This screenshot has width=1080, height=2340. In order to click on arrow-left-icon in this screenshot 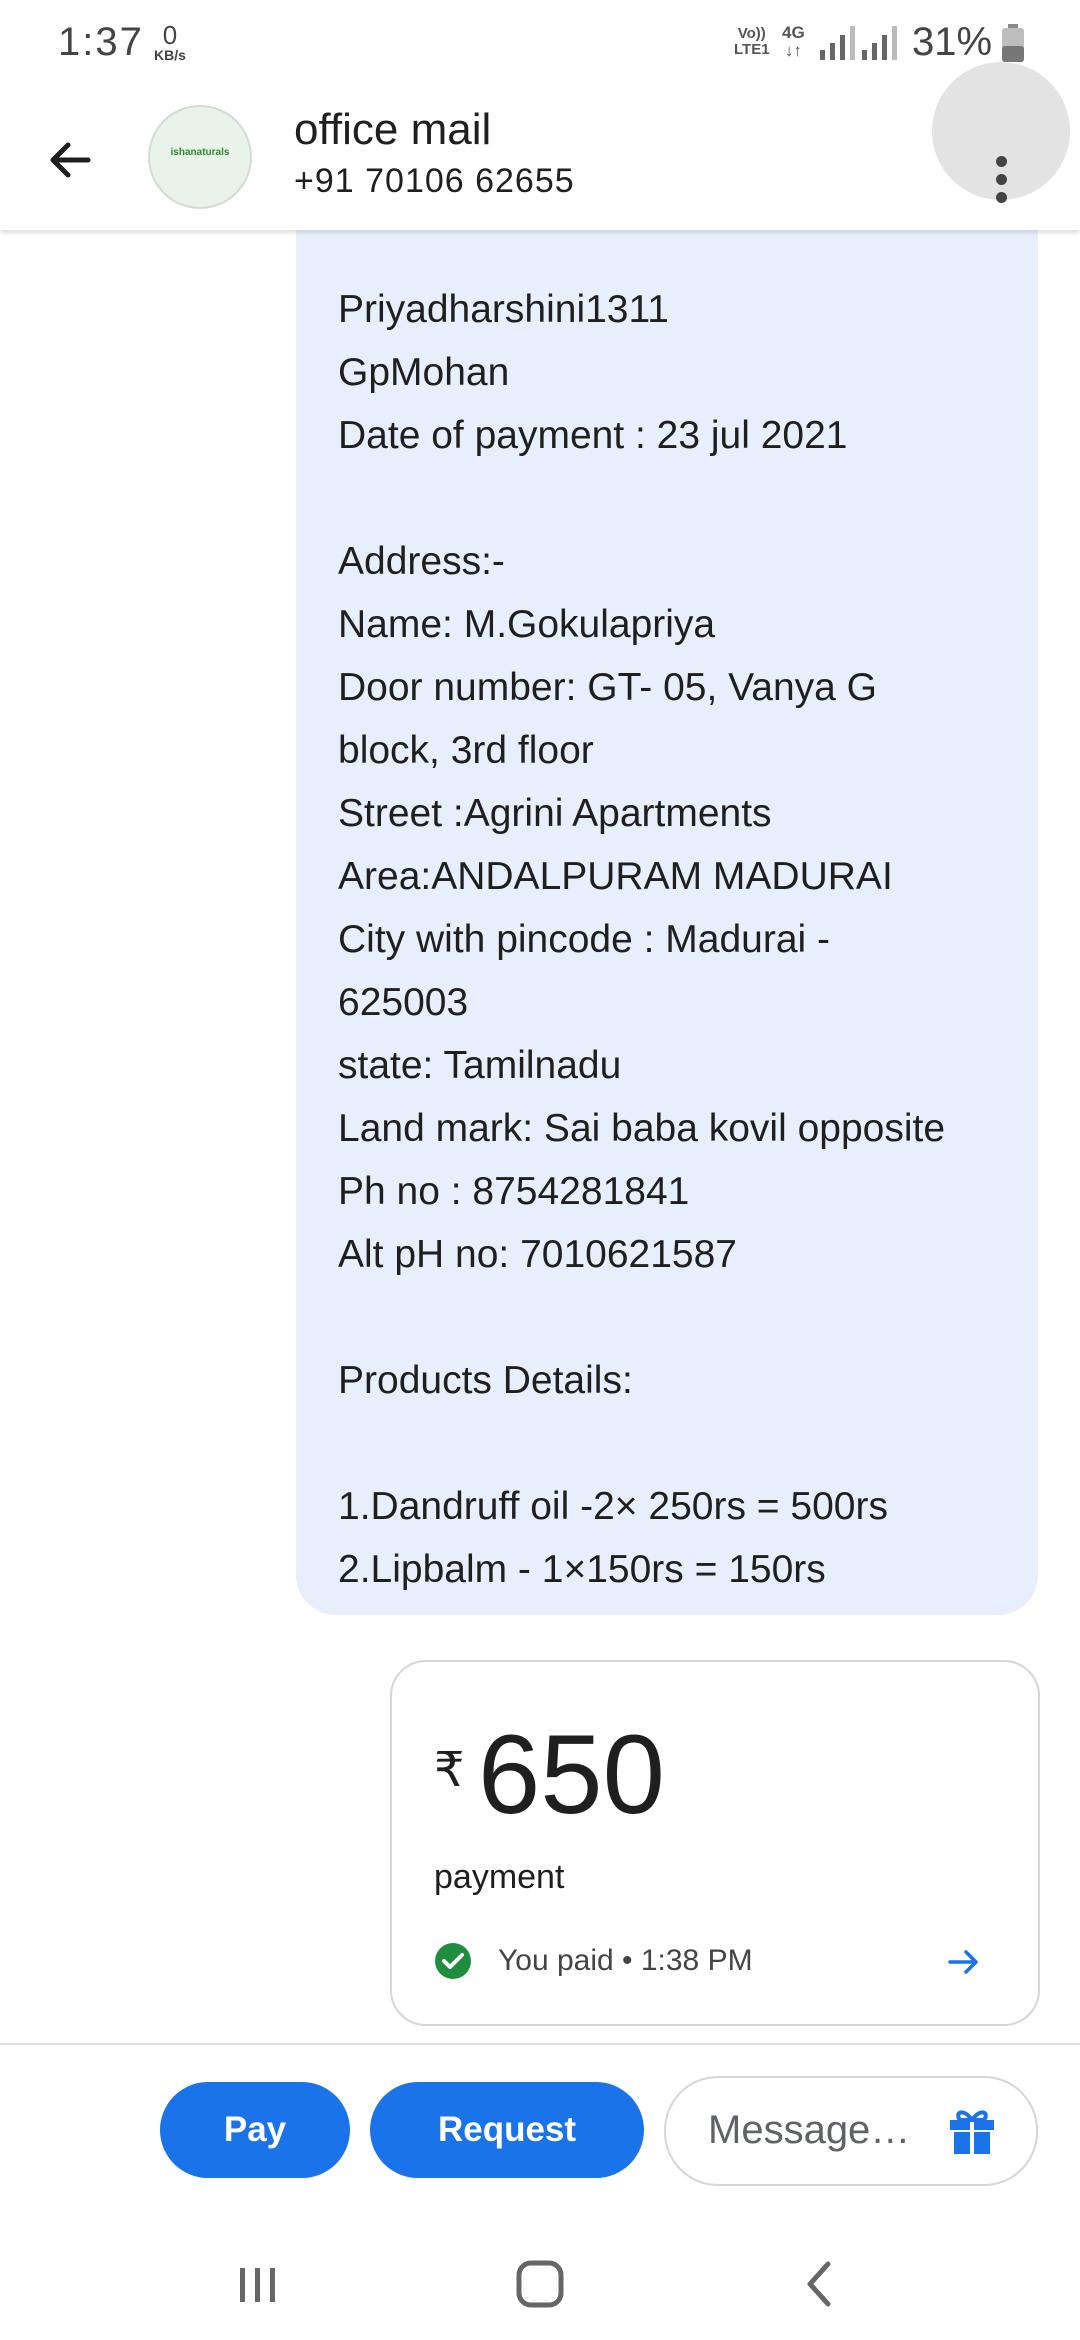, I will do `click(70, 160)`.